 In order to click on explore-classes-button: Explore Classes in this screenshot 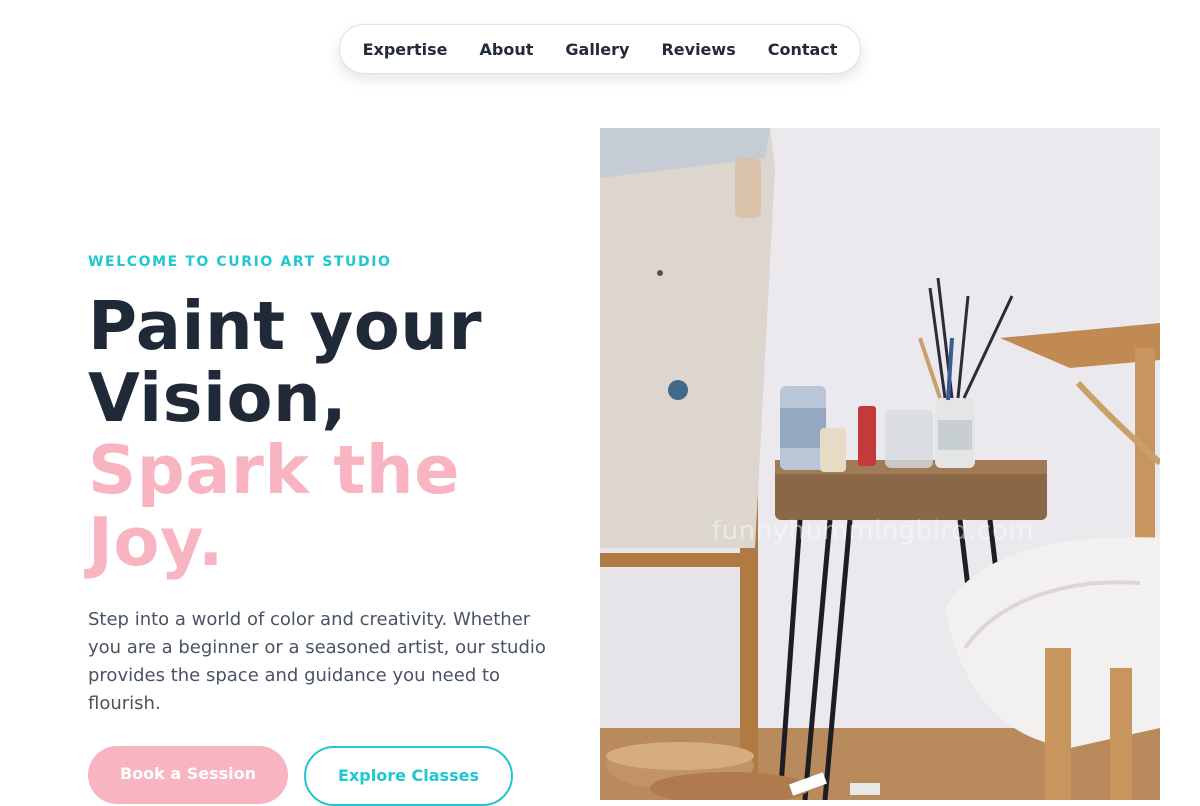, I will do `click(408, 776)`.